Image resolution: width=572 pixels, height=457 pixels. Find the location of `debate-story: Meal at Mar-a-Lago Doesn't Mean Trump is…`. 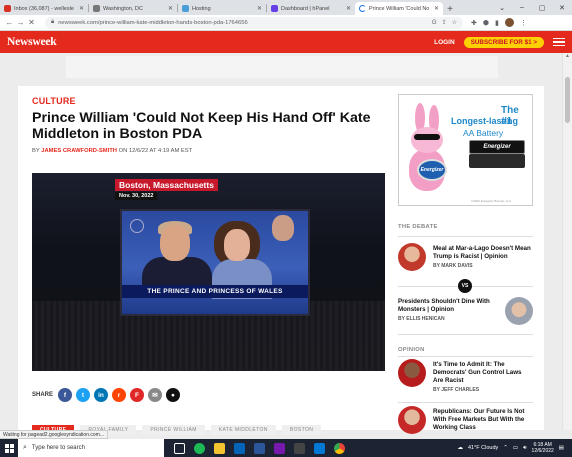

debate-story: Meal at Mar-a-Lago Doesn't Mean Trump is… is located at coordinates (483, 257).